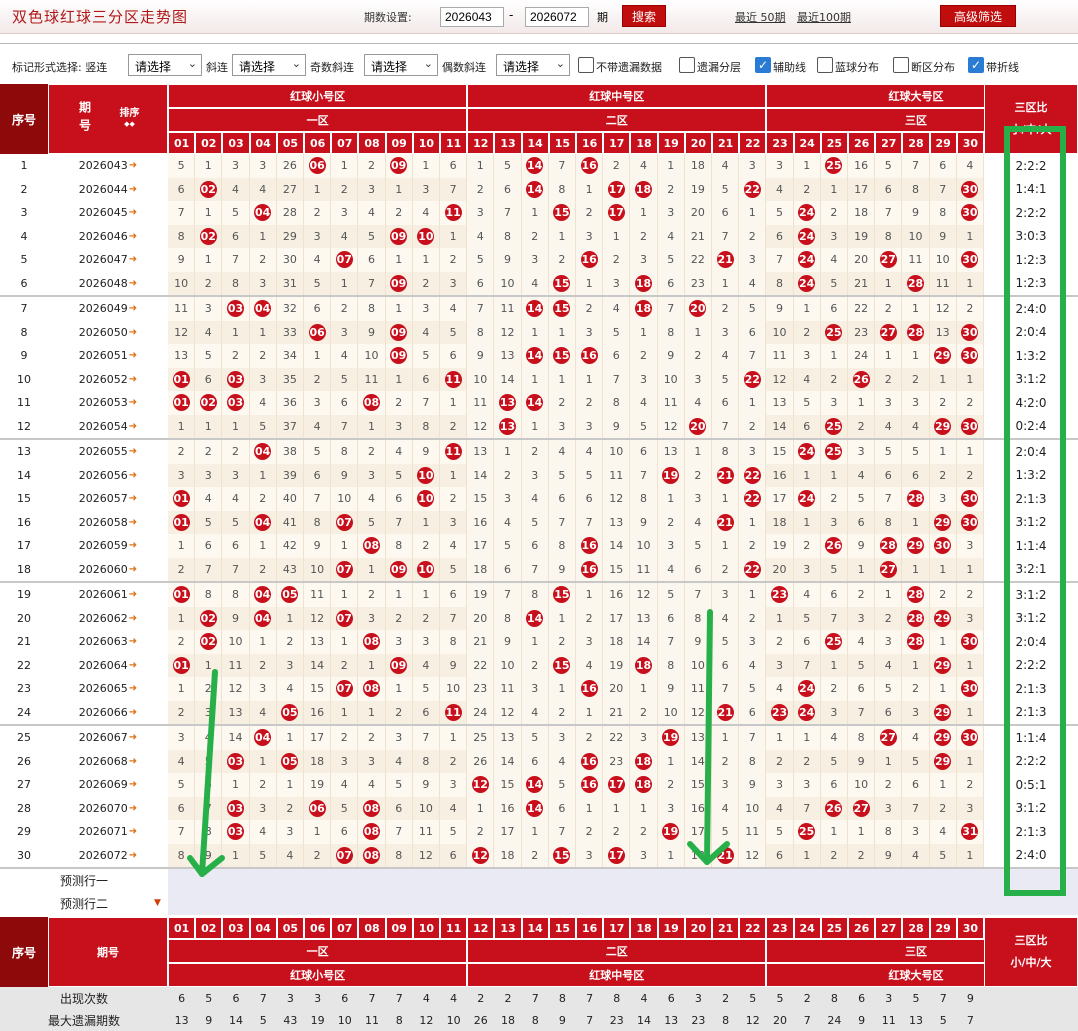  I want to click on miss-count: 15, so click(698, 785).